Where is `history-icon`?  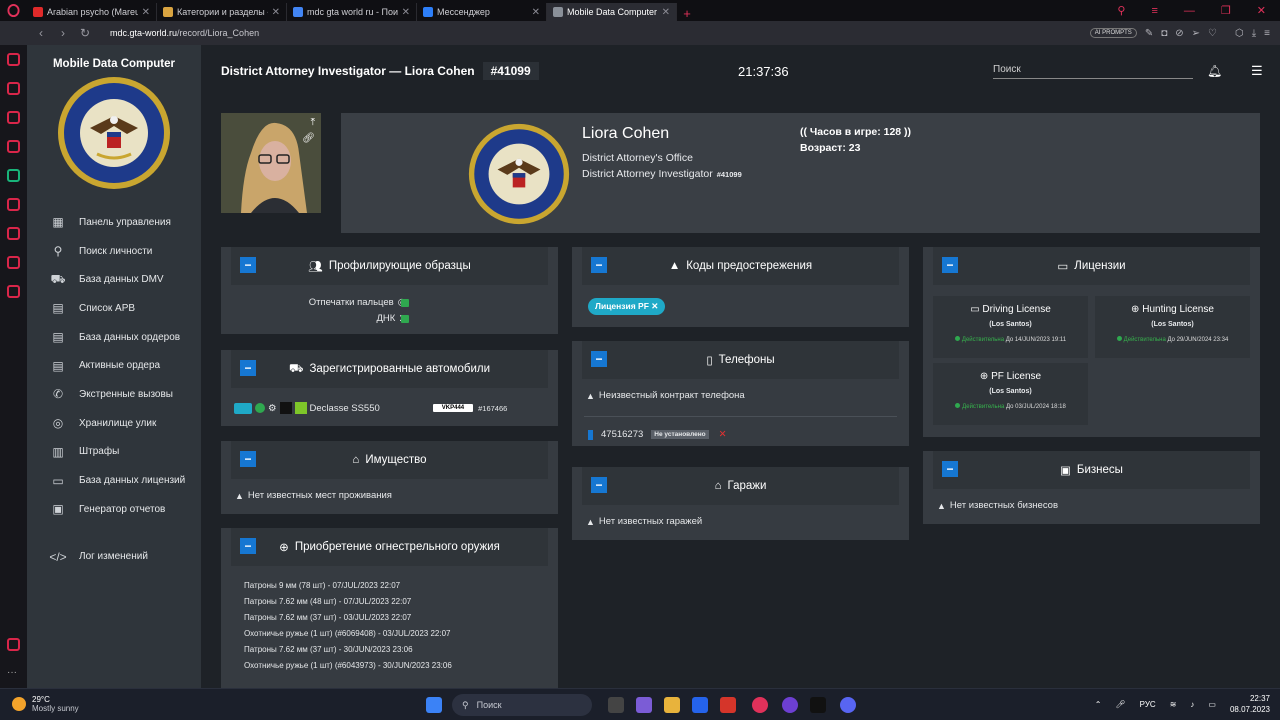
history-icon is located at coordinates (13, 233).